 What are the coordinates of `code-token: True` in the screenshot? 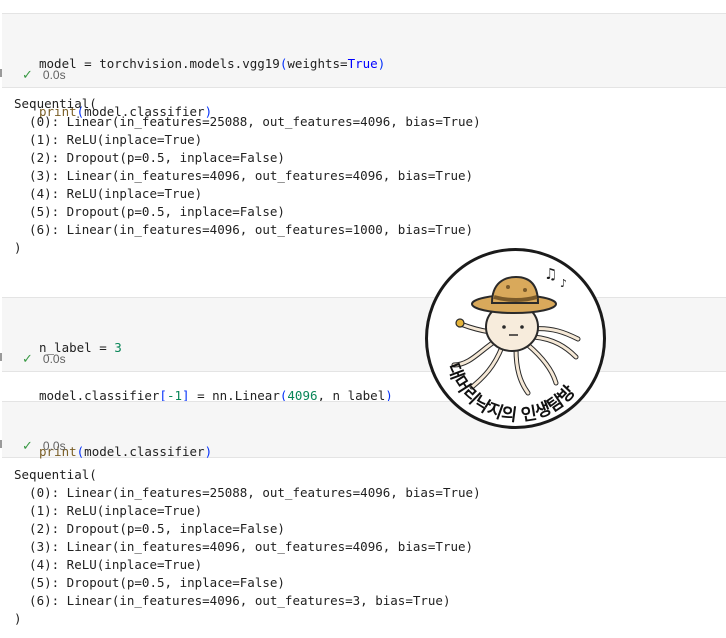 It's located at (362, 63).